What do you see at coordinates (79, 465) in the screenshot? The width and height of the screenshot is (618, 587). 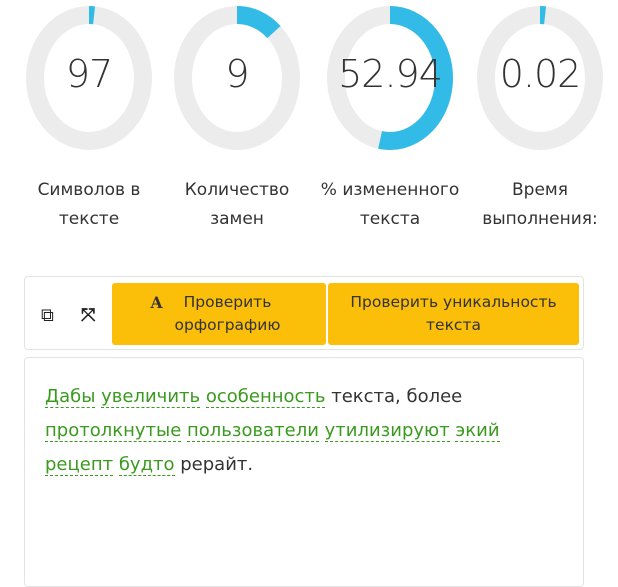 I see `changed-word: рецепт` at bounding box center [79, 465].